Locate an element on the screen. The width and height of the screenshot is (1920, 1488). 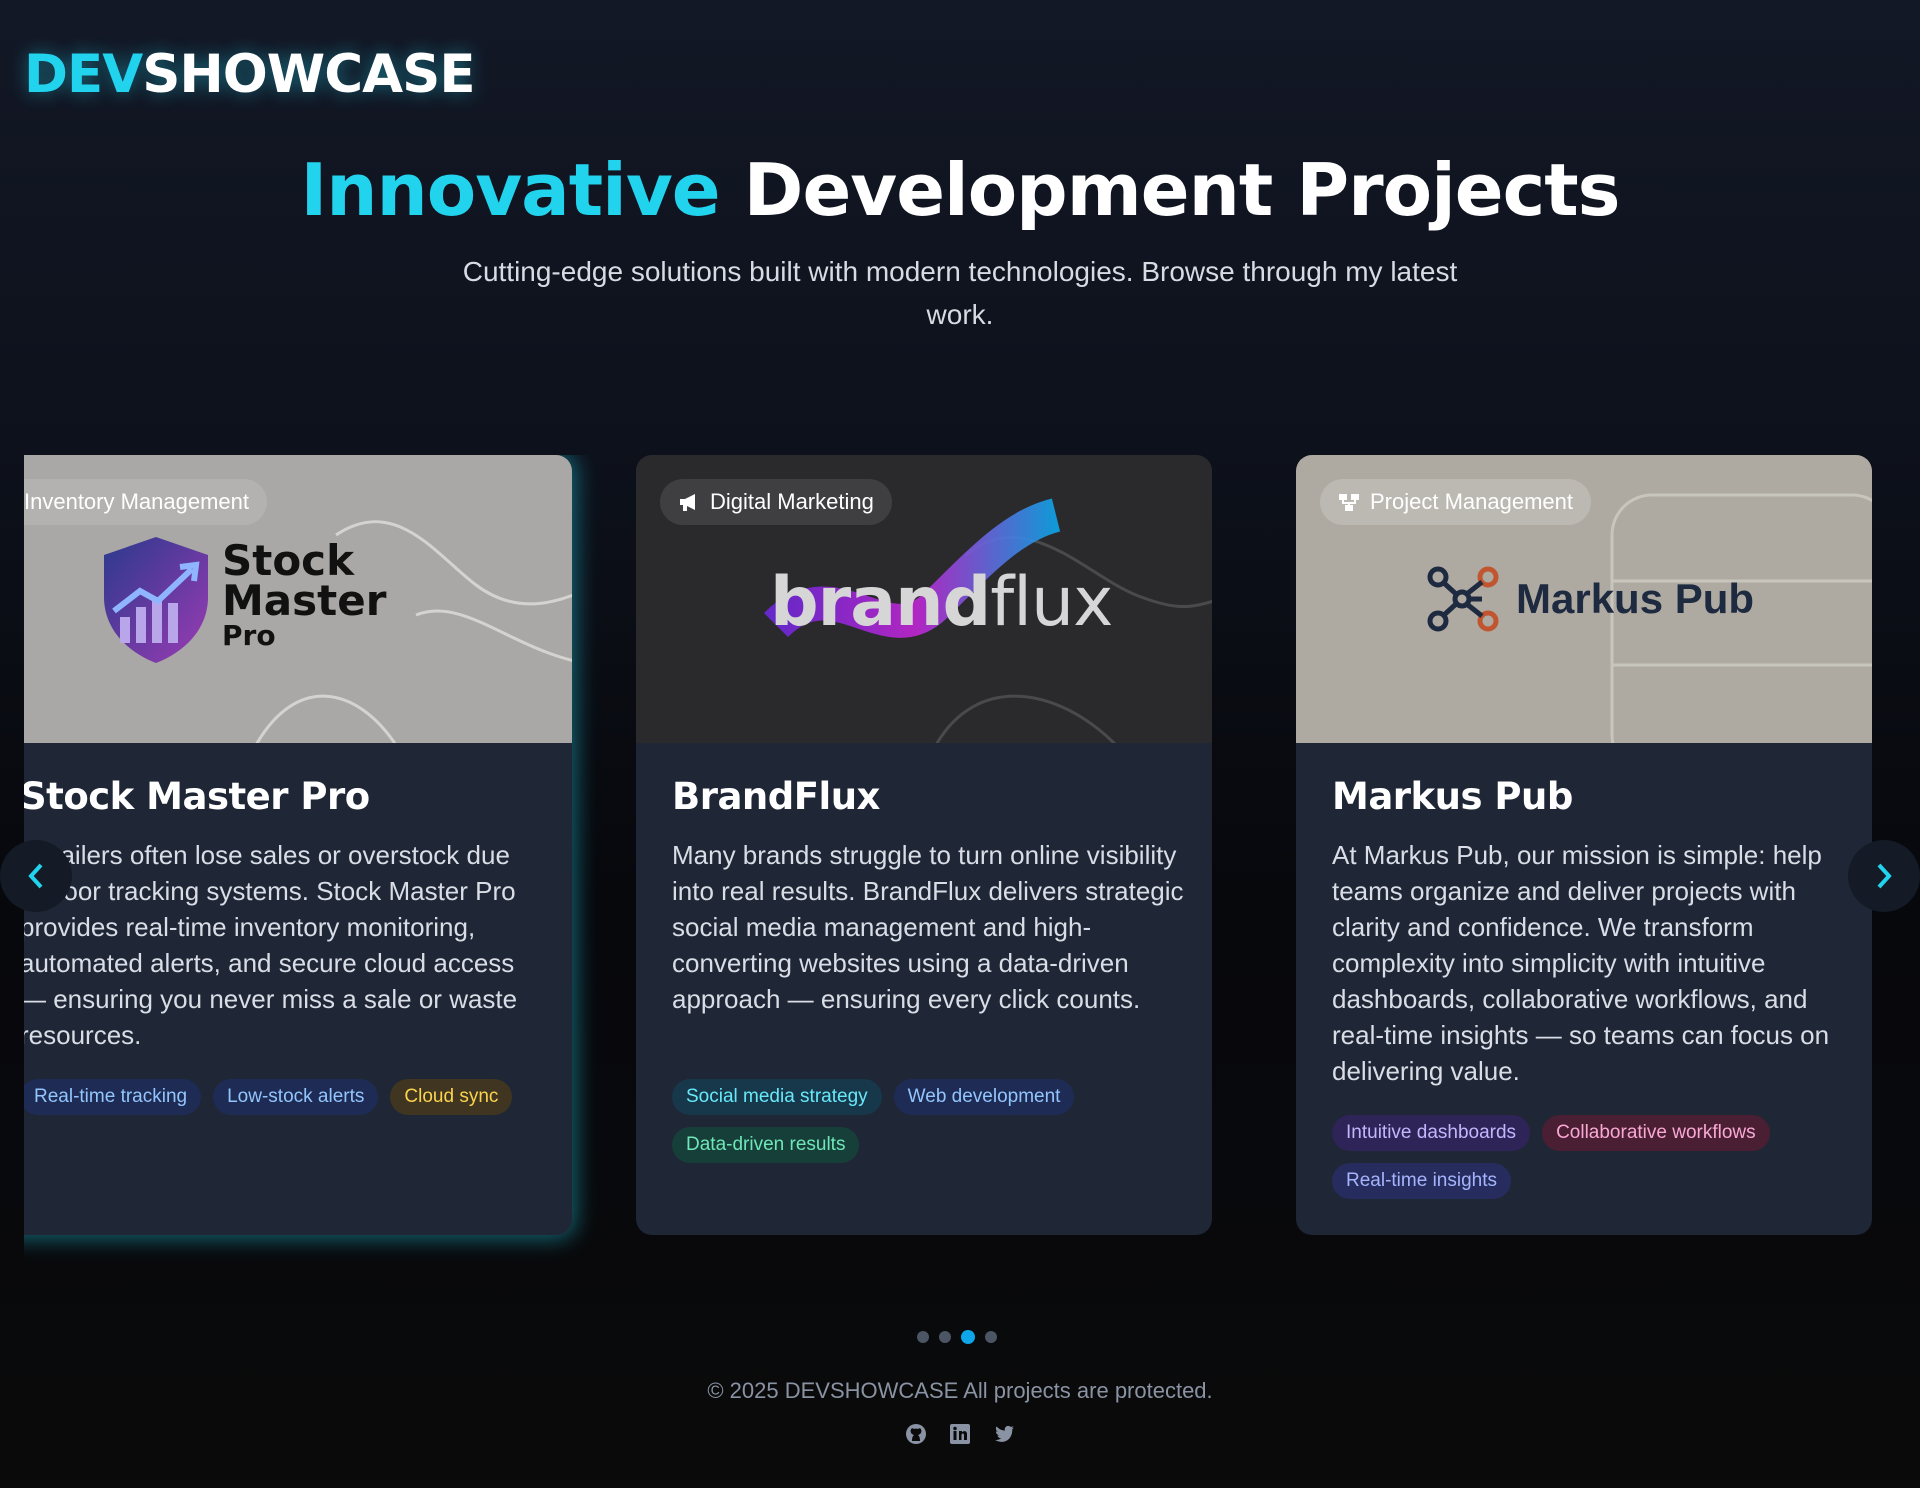
project-title: Markus Pub is located at coordinates (1452, 796).